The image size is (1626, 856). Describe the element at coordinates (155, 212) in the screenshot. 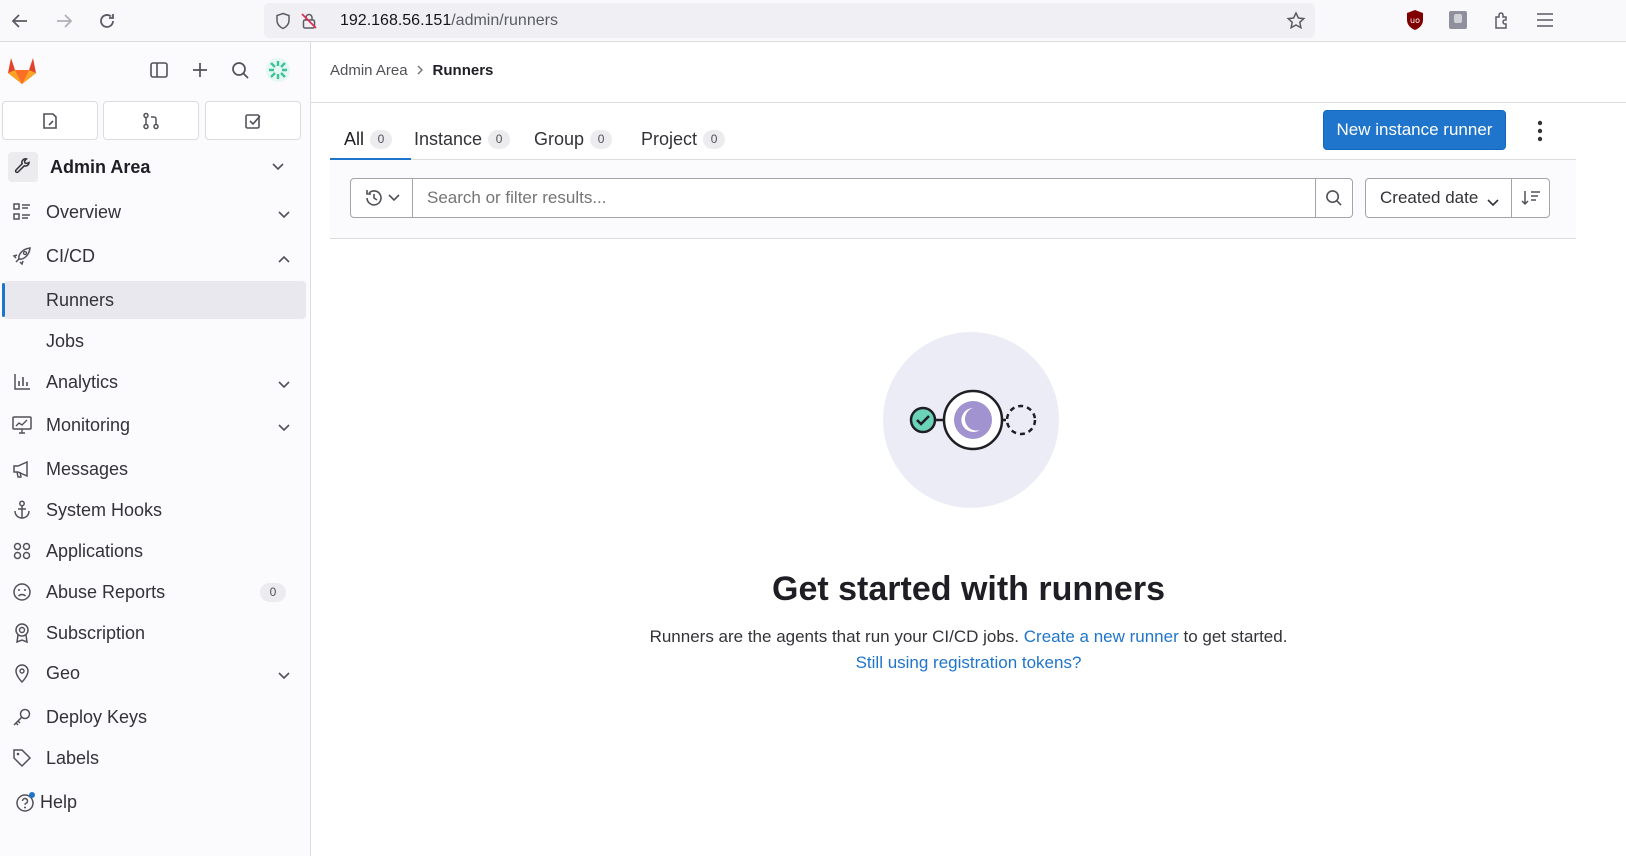

I see `sidebar-item-overview: Overview` at that location.